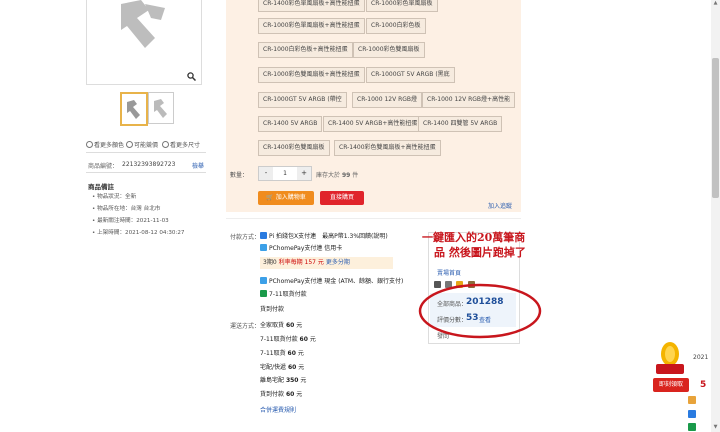  Describe the element at coordinates (282, 366) in the screenshot. I see `shipping-item: 宅配/快遞 60 元` at that location.